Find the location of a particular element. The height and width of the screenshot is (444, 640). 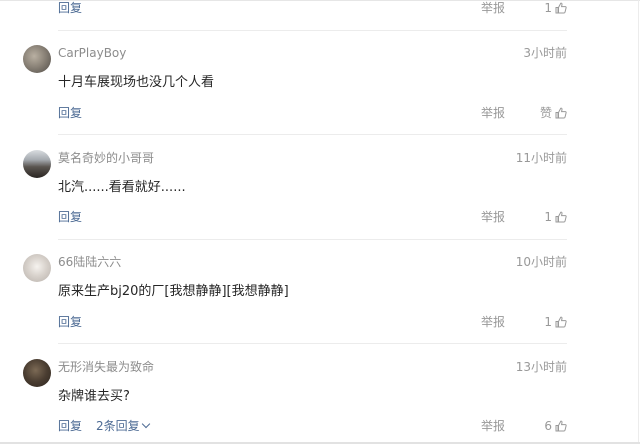

view-replies-label: 2条回复 is located at coordinates (118, 426).